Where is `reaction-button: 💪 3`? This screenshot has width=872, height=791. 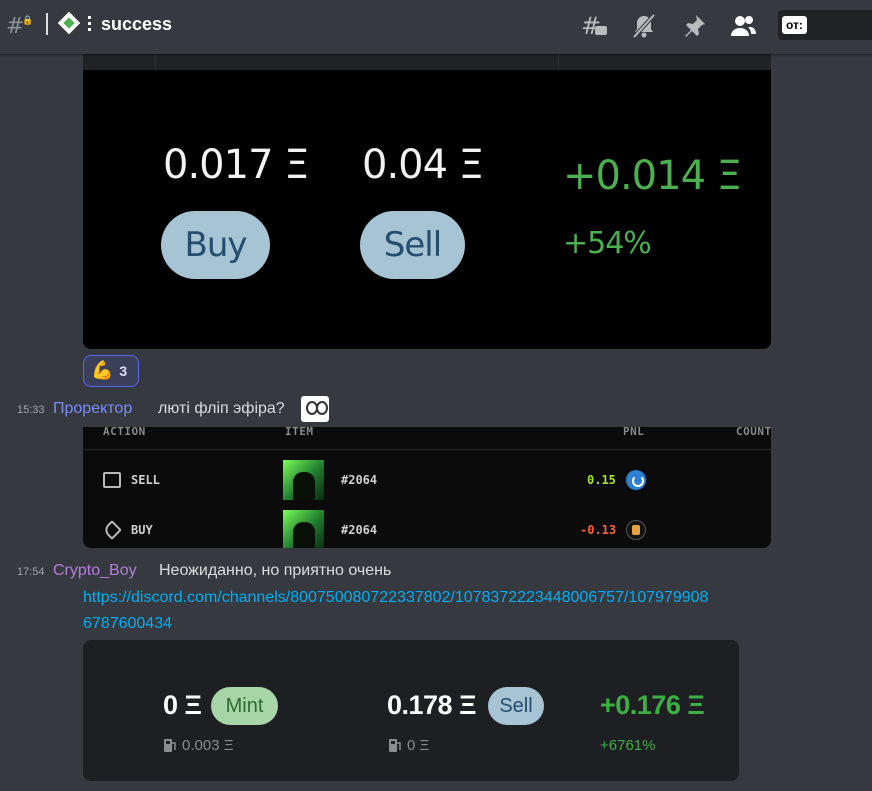
reaction-button: 💪 3 is located at coordinates (111, 371).